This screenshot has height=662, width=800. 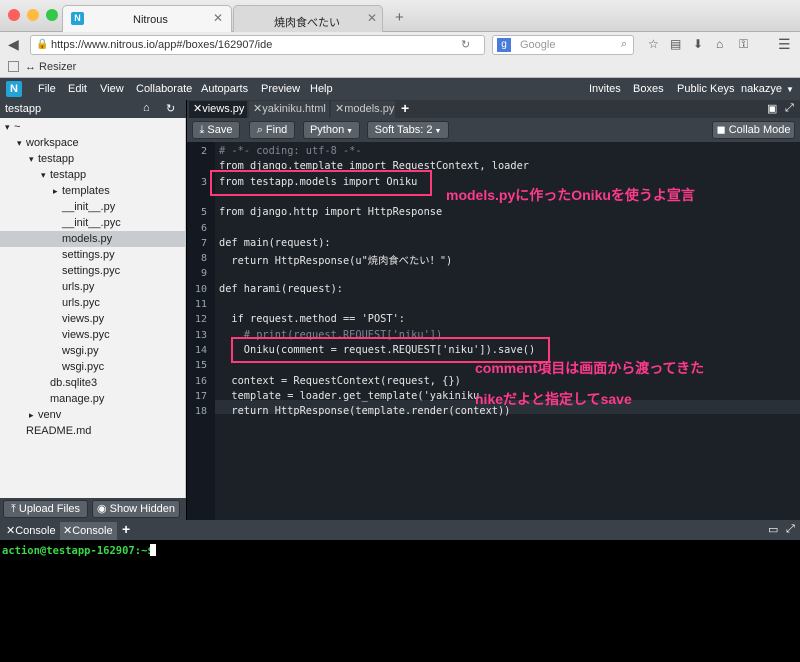 What do you see at coordinates (200, 289) in the screenshot?
I see `line-number: 10` at bounding box center [200, 289].